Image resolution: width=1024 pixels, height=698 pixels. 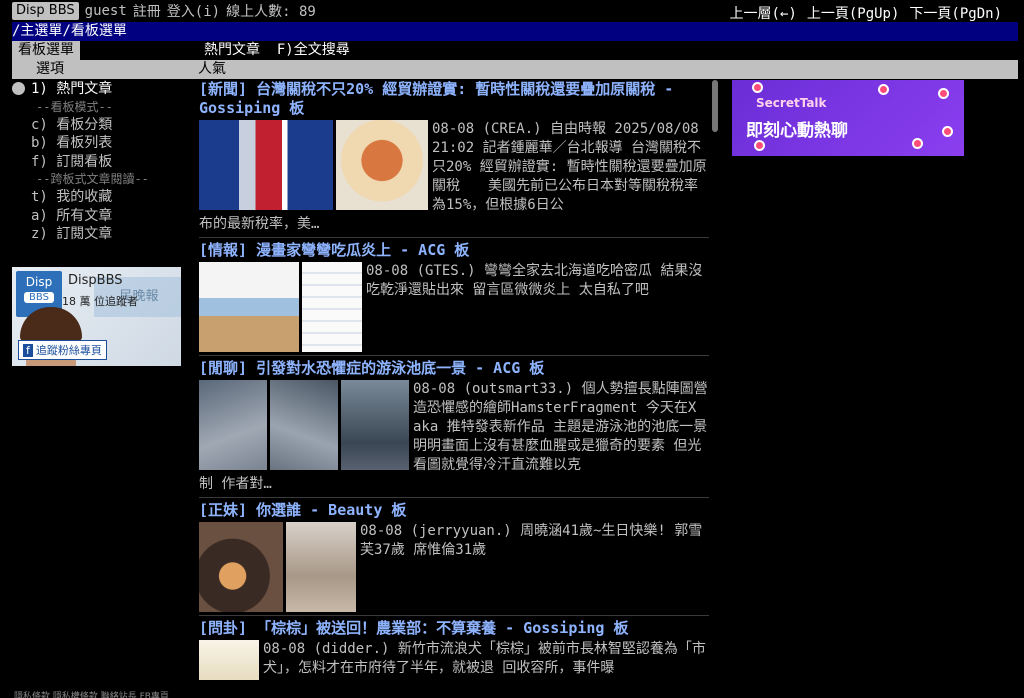 I want to click on menu-separator-cross: --跨板式文章閱讀--, so click(x=92, y=179).